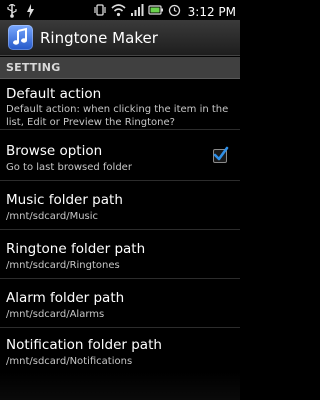 The height and width of the screenshot is (400, 320). I want to click on status-bar: 3:12 PM, so click(120, 10).